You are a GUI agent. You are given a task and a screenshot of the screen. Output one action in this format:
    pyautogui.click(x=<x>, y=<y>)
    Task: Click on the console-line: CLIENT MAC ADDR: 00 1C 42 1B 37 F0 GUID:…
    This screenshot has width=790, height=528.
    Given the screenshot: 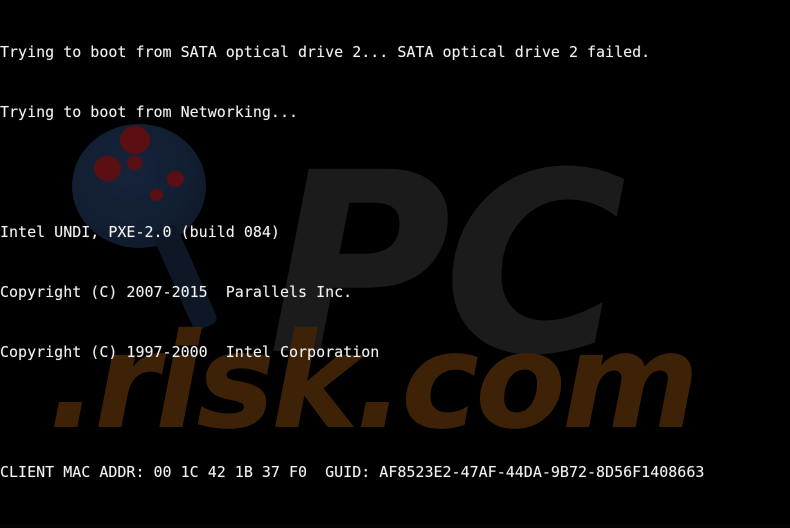 What is the action you would take?
    pyautogui.click(x=352, y=472)
    